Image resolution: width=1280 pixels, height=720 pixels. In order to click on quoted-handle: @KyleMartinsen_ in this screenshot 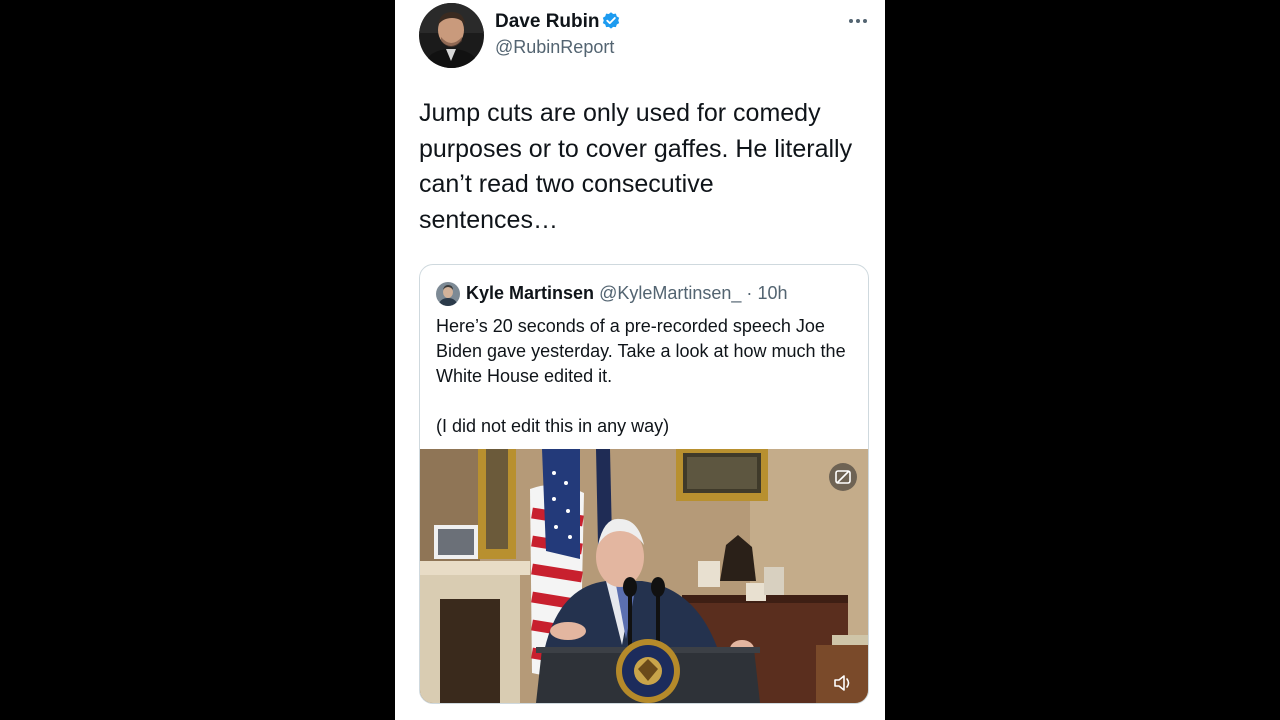, I will do `click(670, 293)`.